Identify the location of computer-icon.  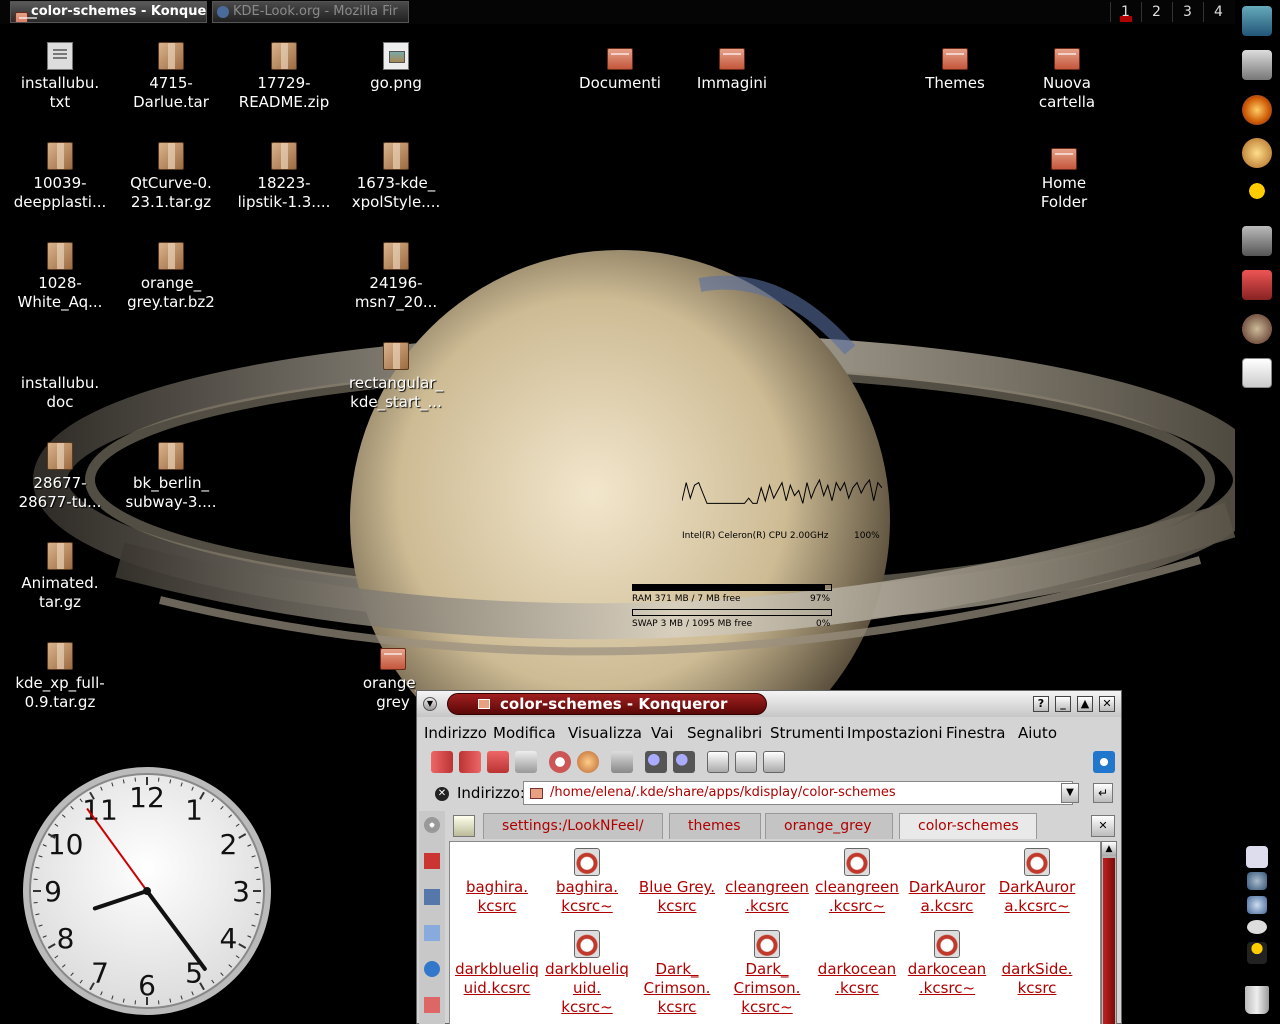
(1257, 21).